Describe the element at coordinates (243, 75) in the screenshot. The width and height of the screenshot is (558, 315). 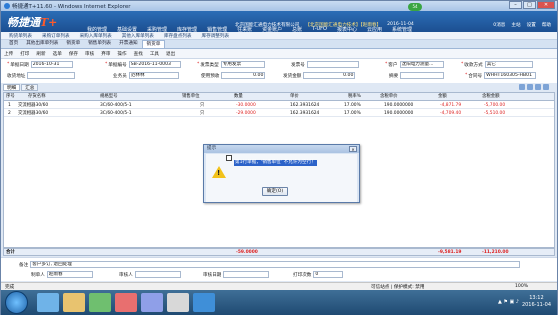
I see `use-prepay-input: 0.00` at that location.